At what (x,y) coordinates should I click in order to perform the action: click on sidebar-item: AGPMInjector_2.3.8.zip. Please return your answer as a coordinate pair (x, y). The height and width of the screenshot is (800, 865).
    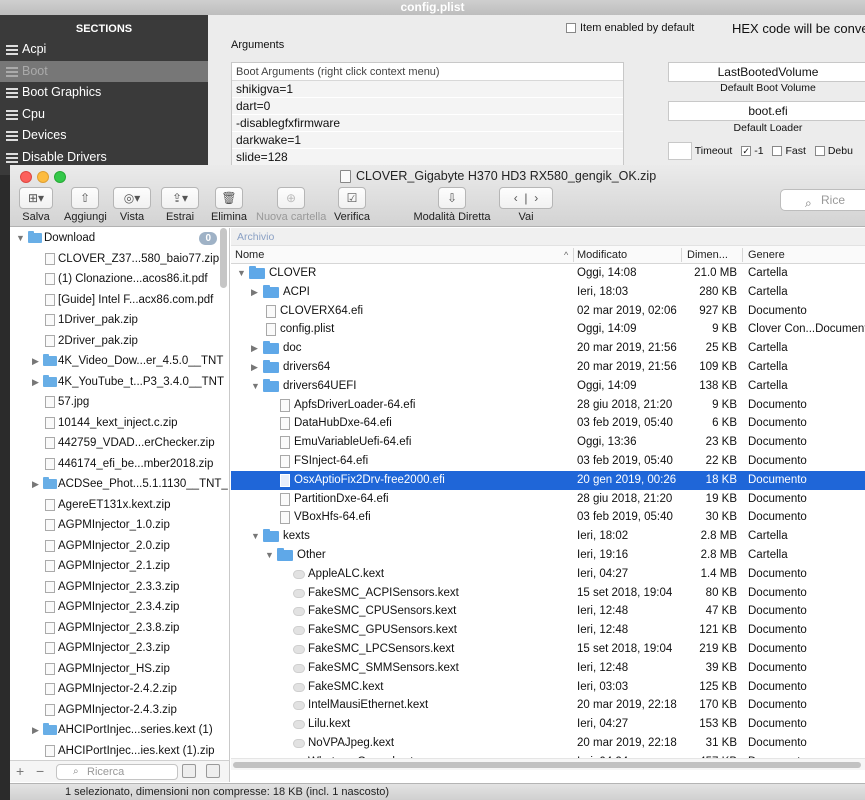
    Looking at the image, I should click on (119, 628).